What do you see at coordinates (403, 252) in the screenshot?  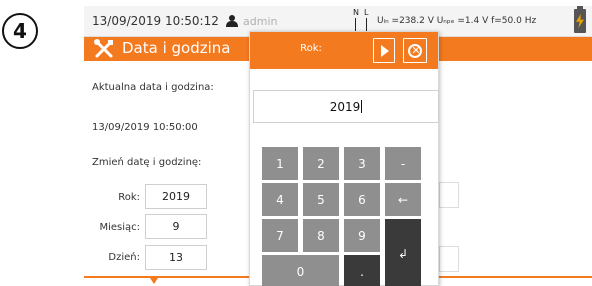 I see `key-enter: ↲` at bounding box center [403, 252].